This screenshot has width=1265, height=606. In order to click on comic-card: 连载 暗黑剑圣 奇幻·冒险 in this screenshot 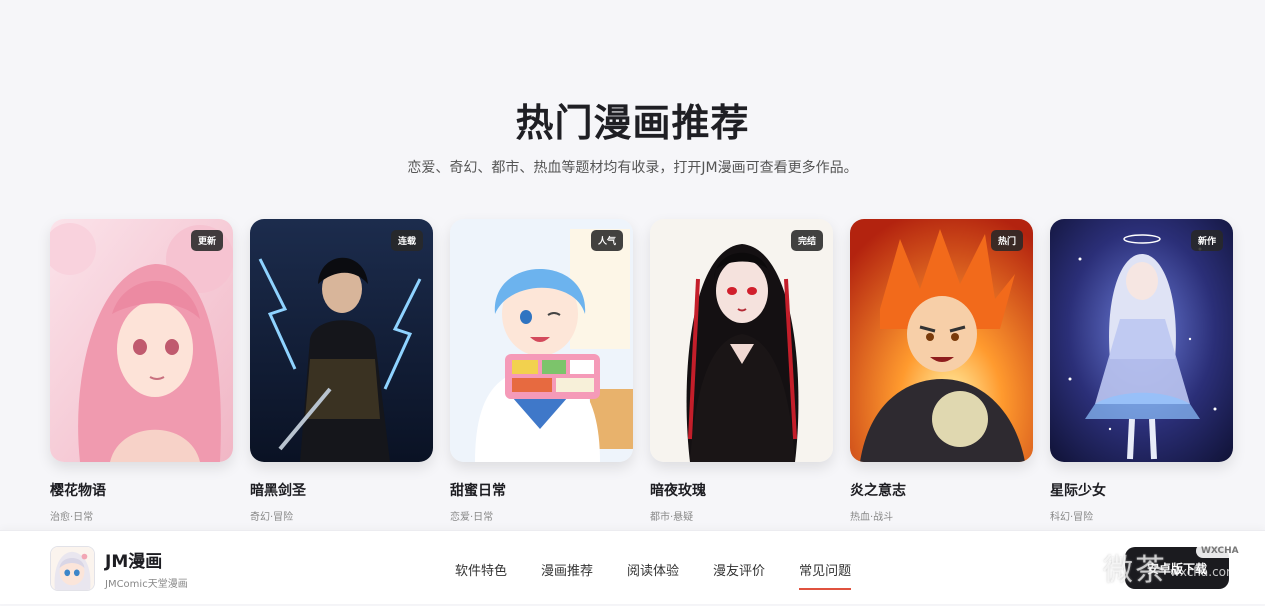, I will do `click(341, 371)`.